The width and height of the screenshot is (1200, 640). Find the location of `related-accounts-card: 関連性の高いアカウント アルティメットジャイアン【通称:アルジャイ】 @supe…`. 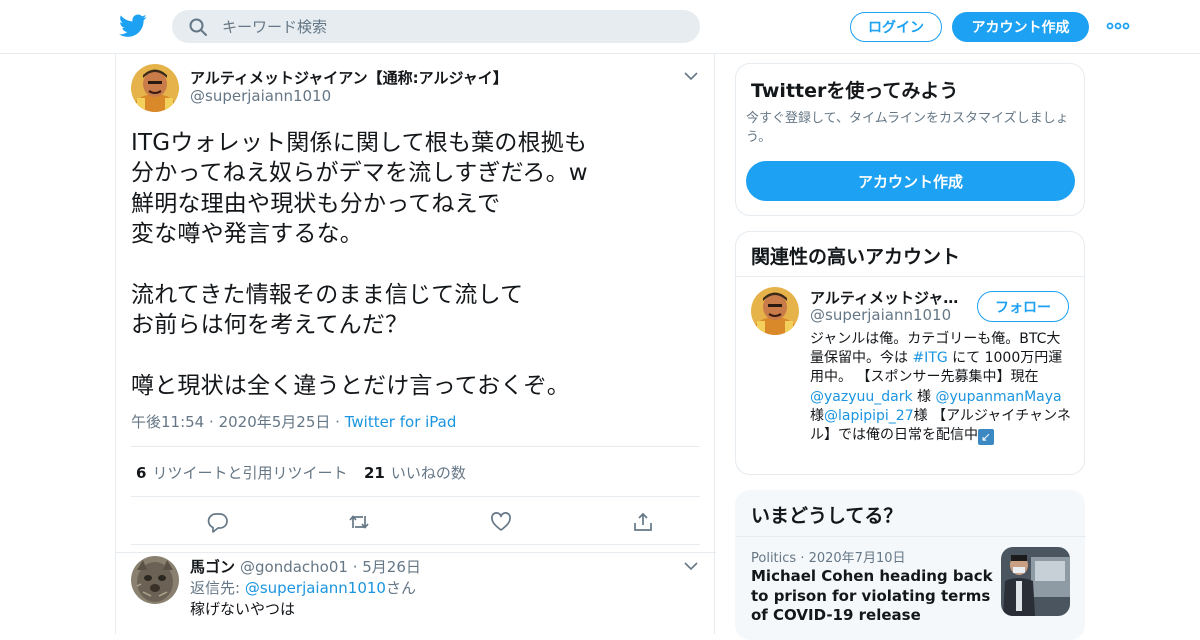

related-accounts-card: 関連性の高いアカウント アルティメットジャイアン【通称:アルジャイ】 @supe… is located at coordinates (910, 353).